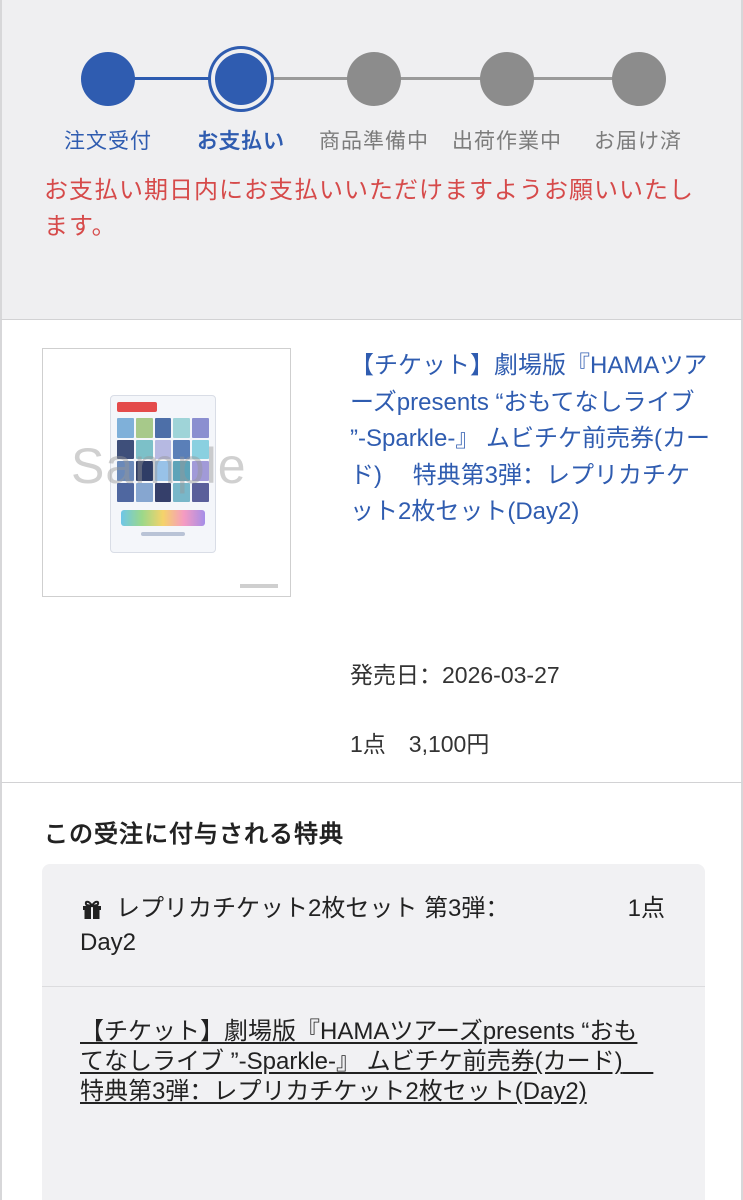 This screenshot has width=743, height=1200. Describe the element at coordinates (639, 79) in the screenshot. I see `step-circle-delivered` at that location.